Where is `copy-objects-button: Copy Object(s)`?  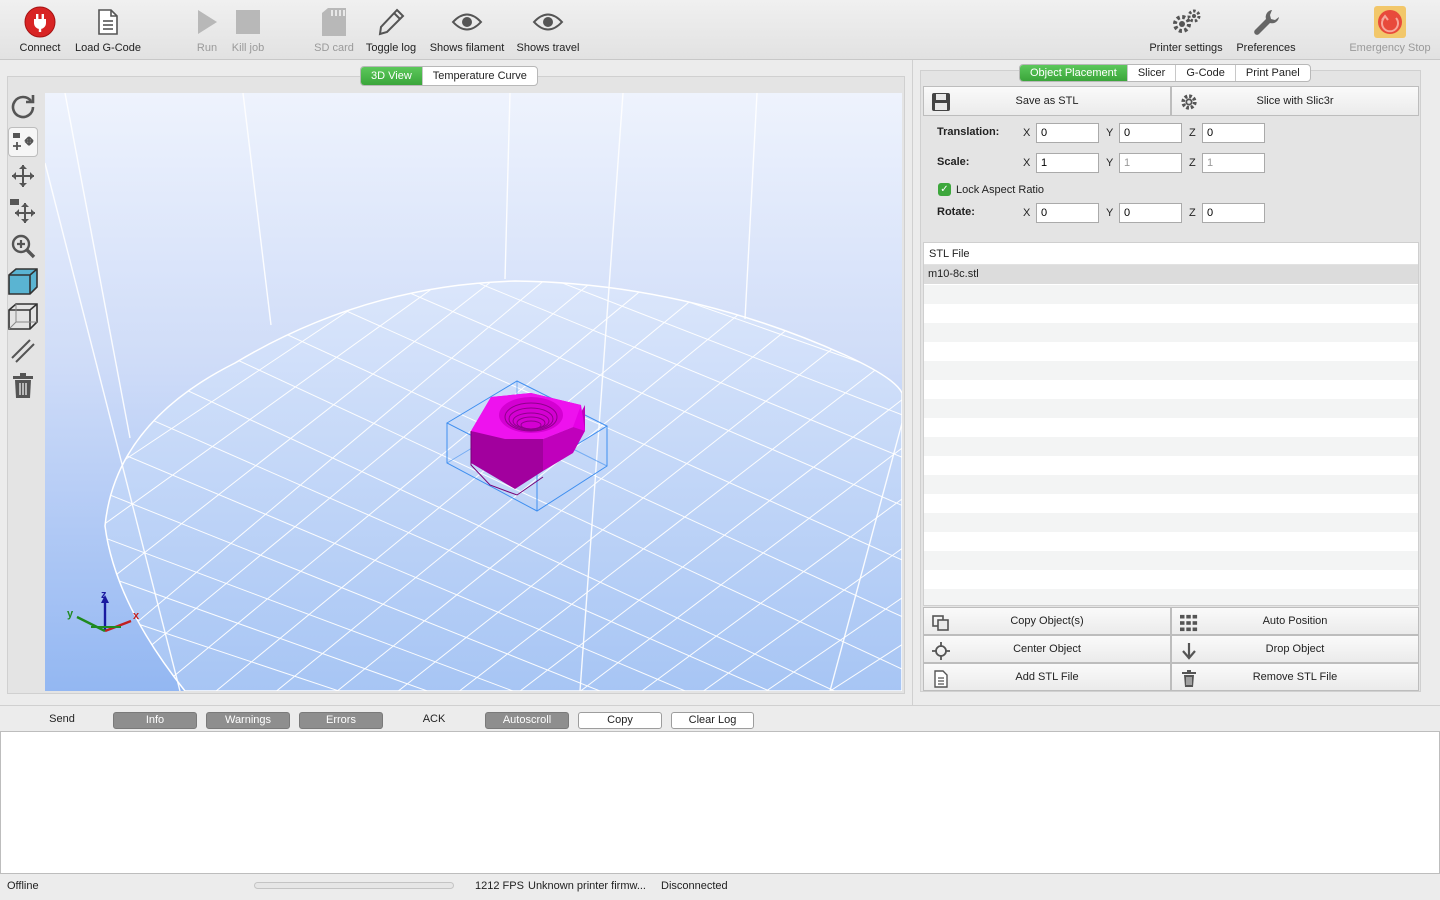 copy-objects-button: Copy Object(s) is located at coordinates (1047, 621).